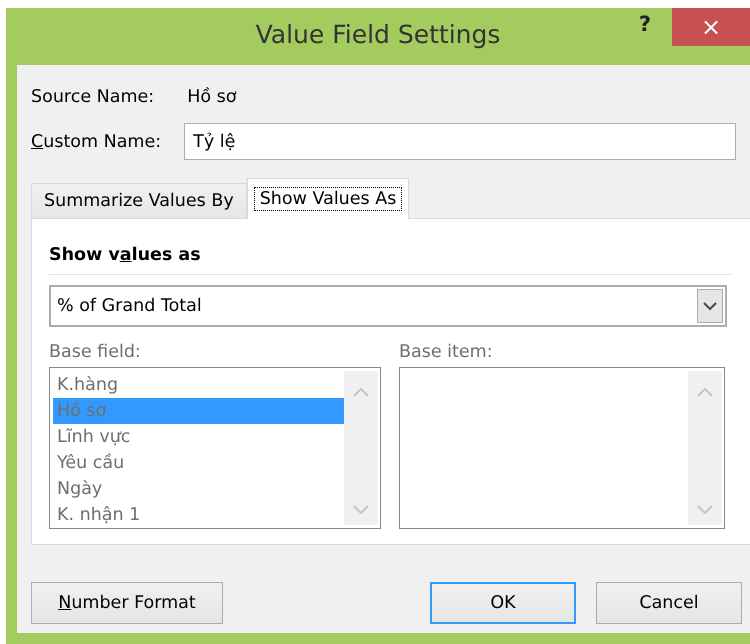 The image size is (750, 644). Describe the element at coordinates (669, 603) in the screenshot. I see `cancel-button: Cancel` at that location.